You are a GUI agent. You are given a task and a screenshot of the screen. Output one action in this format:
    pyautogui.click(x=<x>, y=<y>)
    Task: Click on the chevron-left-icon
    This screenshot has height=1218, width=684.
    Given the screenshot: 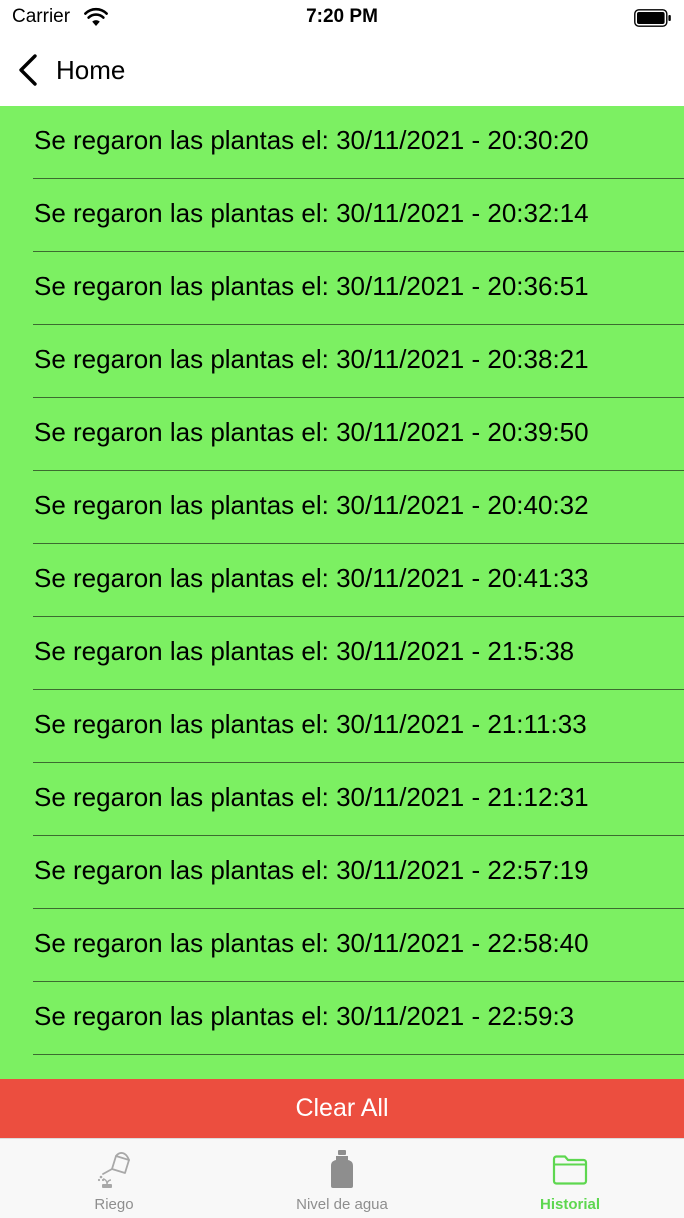 What is the action you would take?
    pyautogui.click(x=28, y=70)
    